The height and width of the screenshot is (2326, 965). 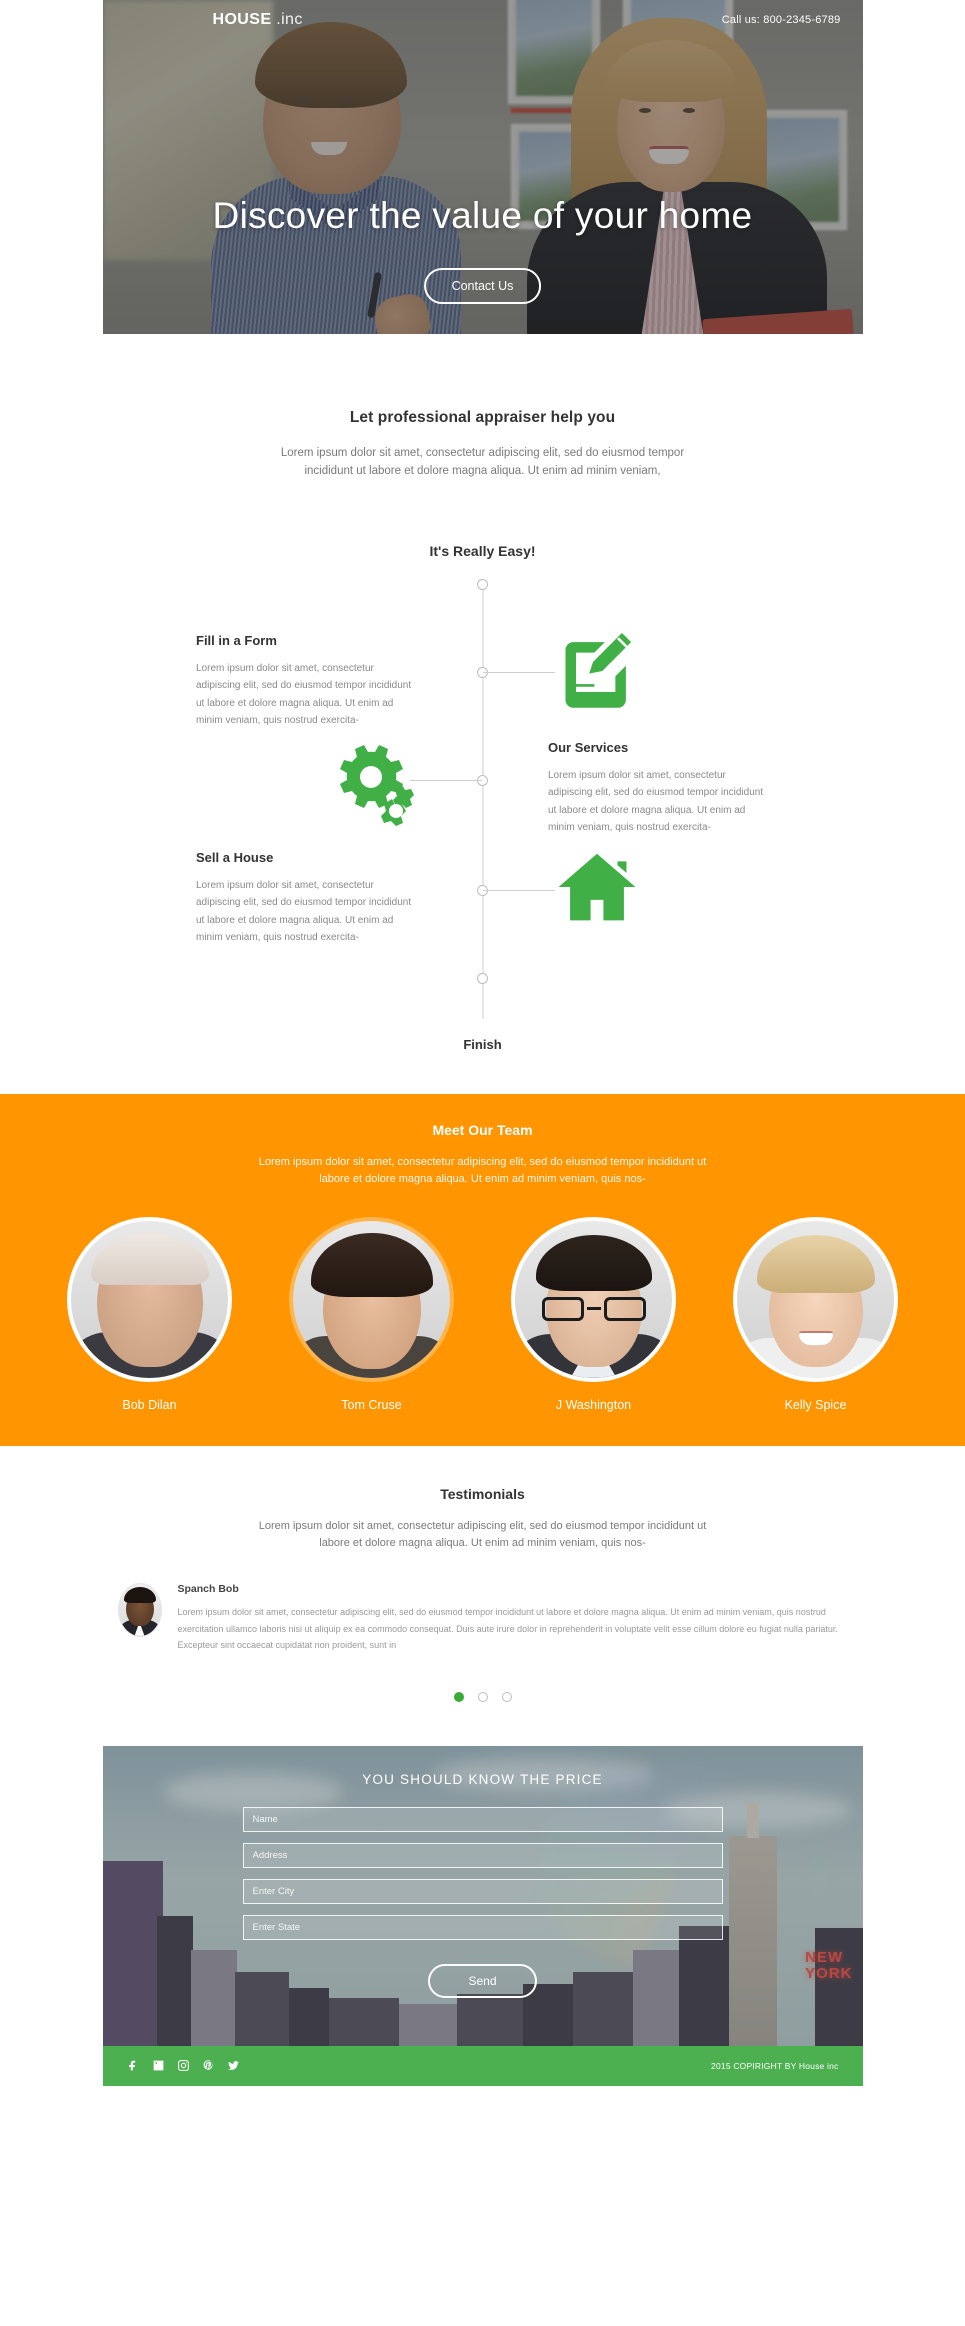 I want to click on gears-icon, so click(x=375, y=787).